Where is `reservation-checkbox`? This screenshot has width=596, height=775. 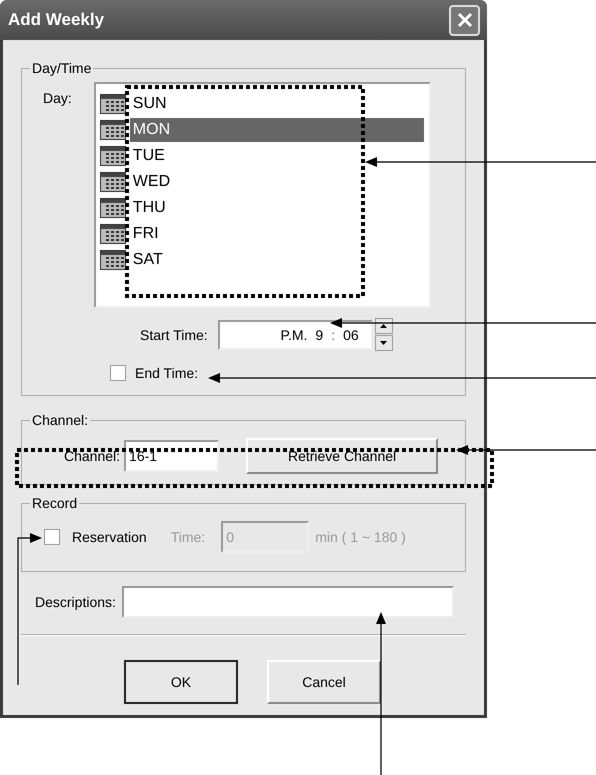 reservation-checkbox is located at coordinates (52, 537).